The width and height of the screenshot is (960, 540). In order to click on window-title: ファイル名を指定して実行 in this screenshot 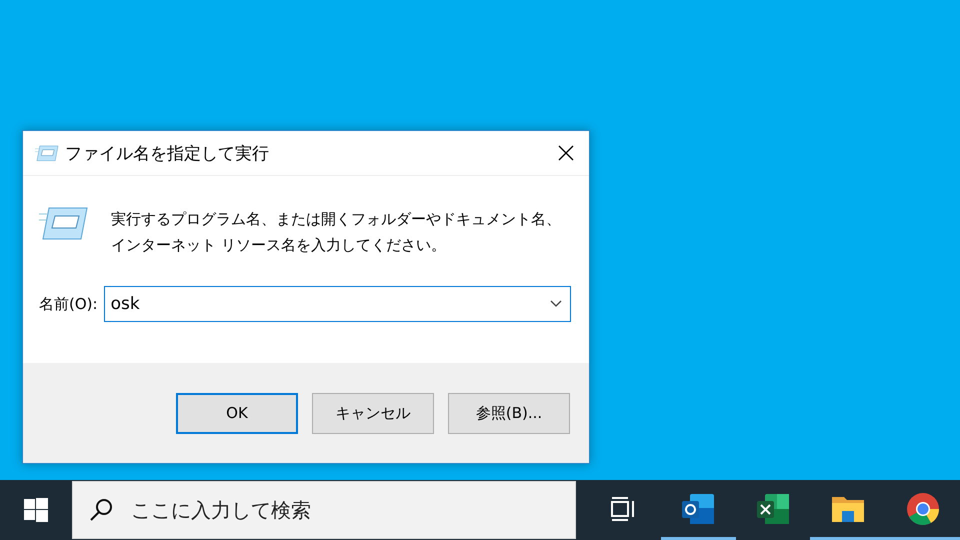, I will do `click(167, 153)`.